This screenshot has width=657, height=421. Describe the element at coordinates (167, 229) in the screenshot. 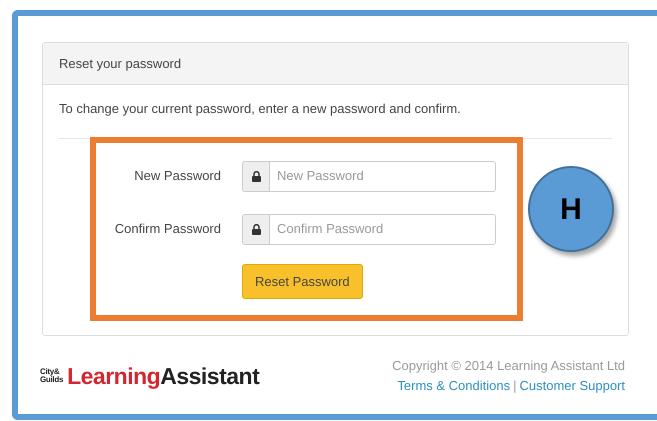

I see `field-label: Confirm Password` at that location.